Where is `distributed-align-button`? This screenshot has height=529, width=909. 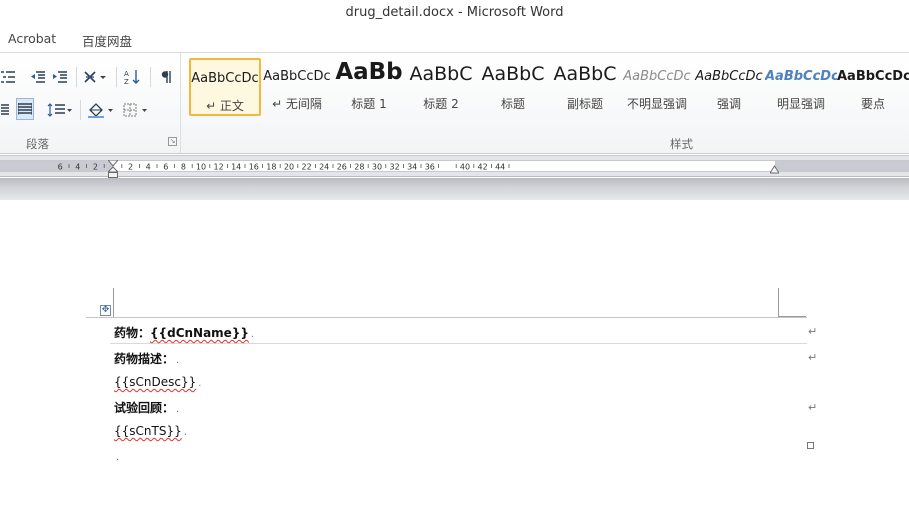 distributed-align-button is located at coordinates (25, 109).